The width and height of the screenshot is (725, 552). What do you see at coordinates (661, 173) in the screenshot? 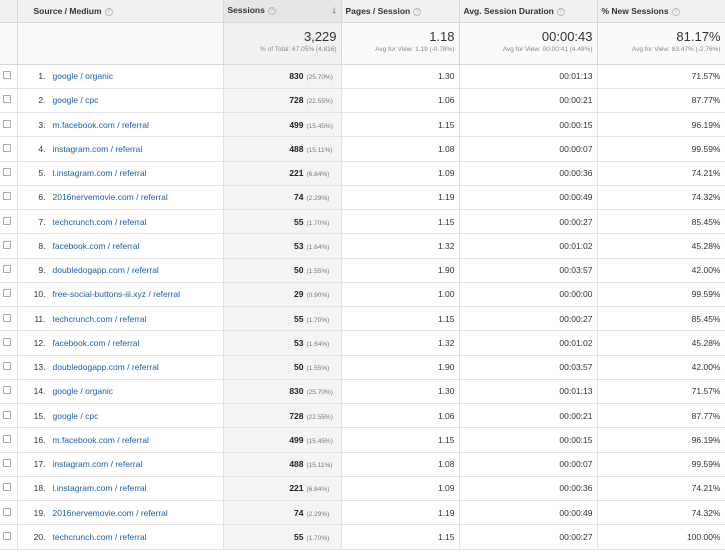
I see `new-sessions-cell: 74.21%` at bounding box center [661, 173].